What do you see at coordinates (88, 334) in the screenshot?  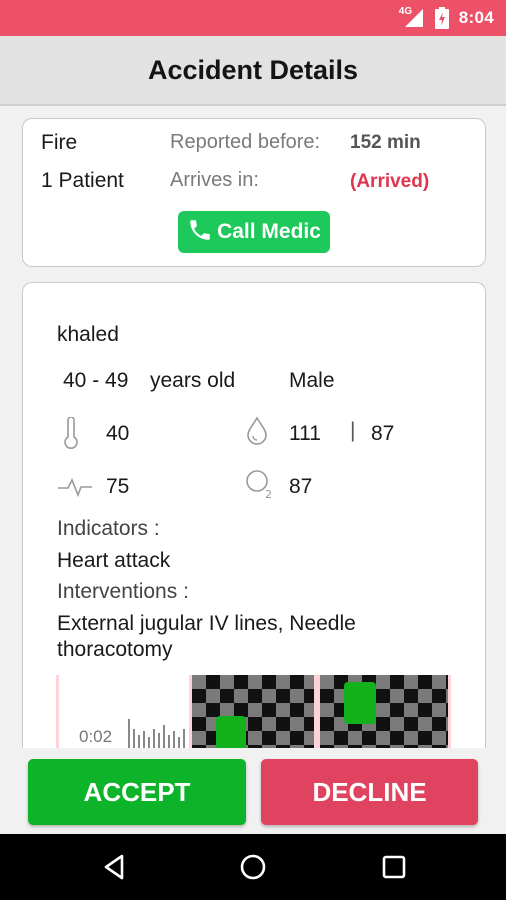 I see `patient-name: khaled` at bounding box center [88, 334].